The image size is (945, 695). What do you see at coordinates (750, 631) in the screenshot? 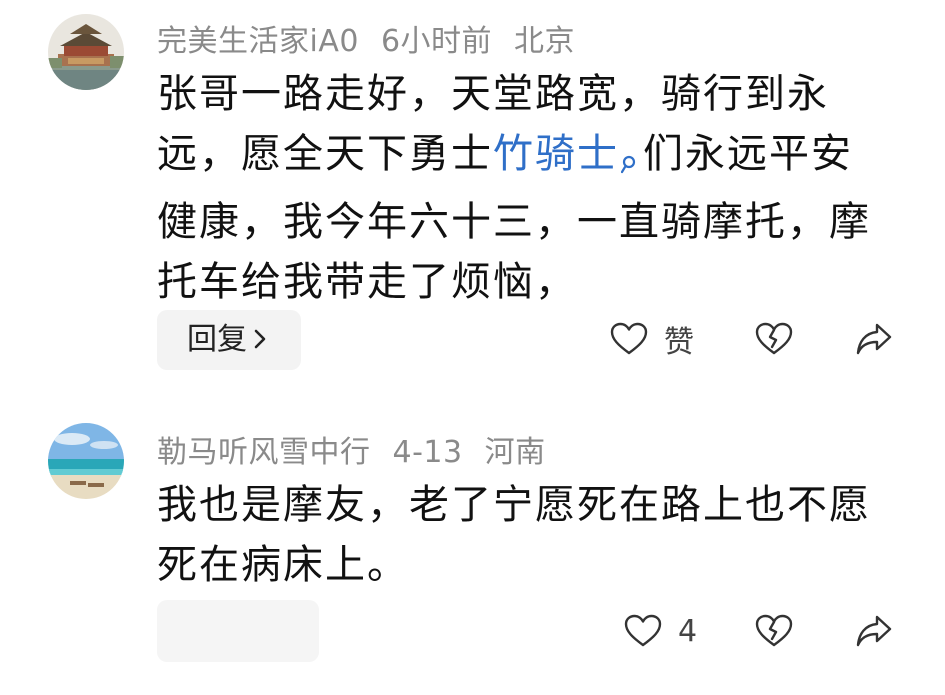
I see `comment-actions: 4` at bounding box center [750, 631].